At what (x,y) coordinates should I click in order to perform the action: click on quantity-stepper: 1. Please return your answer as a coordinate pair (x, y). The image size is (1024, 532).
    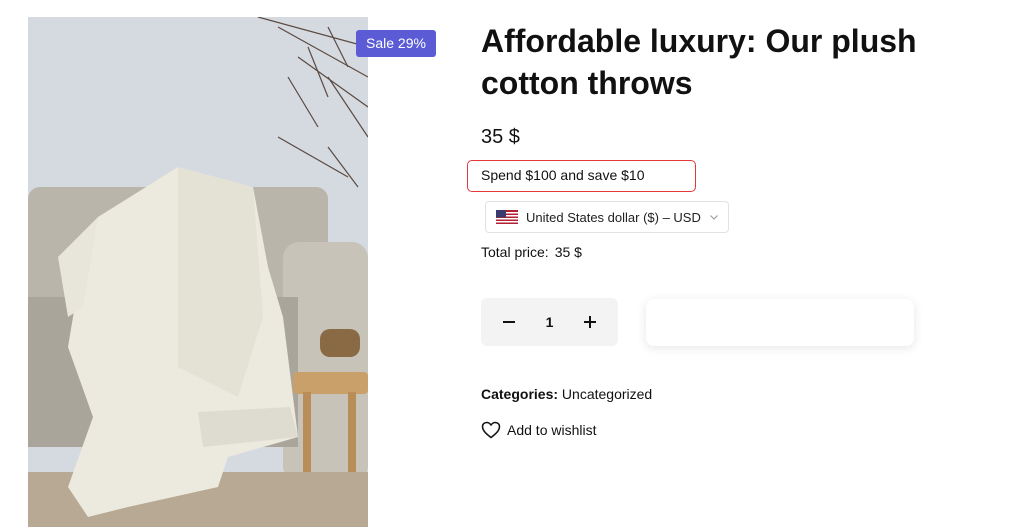
    Looking at the image, I should click on (549, 322).